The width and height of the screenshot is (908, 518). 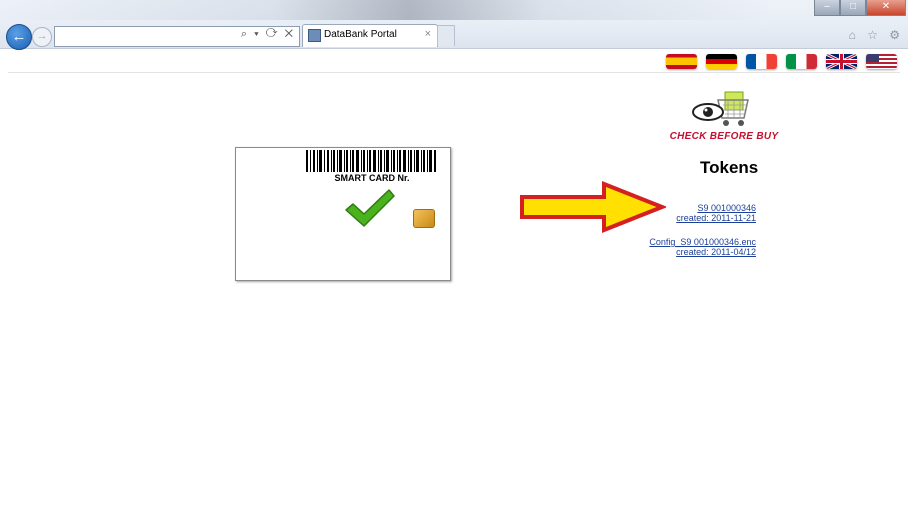 I want to click on tab-title: DataBank Portal, so click(x=360, y=34).